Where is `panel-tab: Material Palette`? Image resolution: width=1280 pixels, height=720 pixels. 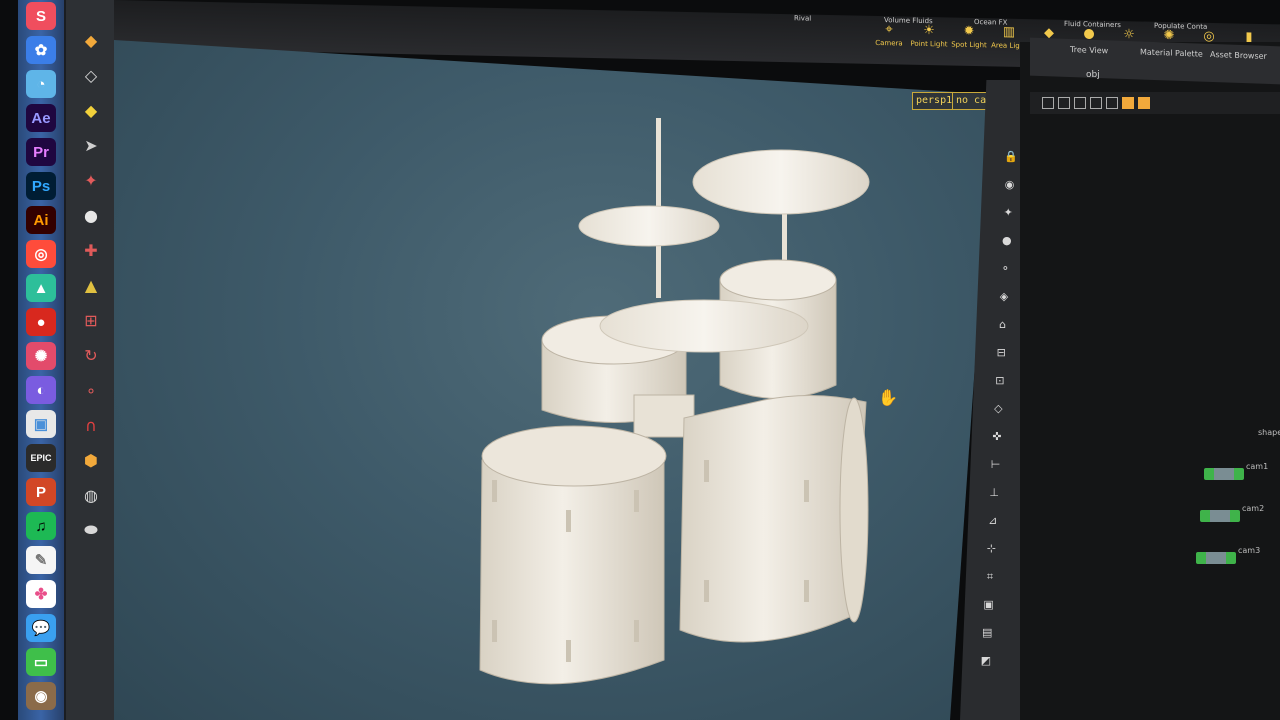
panel-tab: Material Palette is located at coordinates (1171, 52).